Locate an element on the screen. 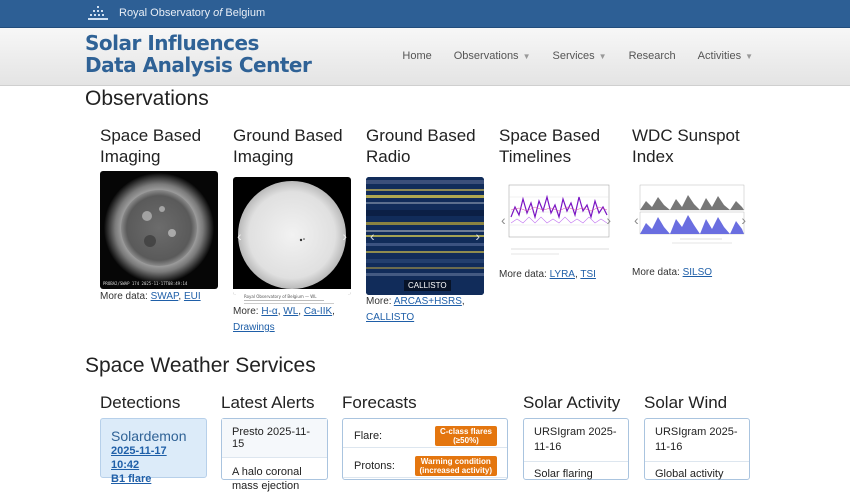  wl-image-caption: Royal Observatory of Belgium — WL is located at coordinates (294, 299).